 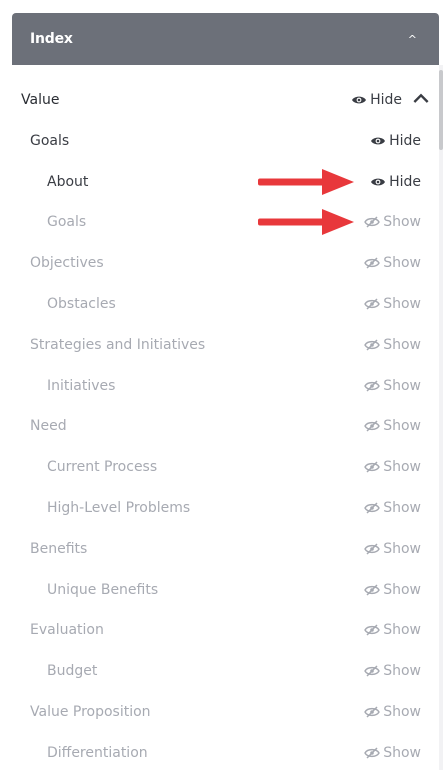 What do you see at coordinates (441, 417) in the screenshot?
I see `scrollbar-track` at bounding box center [441, 417].